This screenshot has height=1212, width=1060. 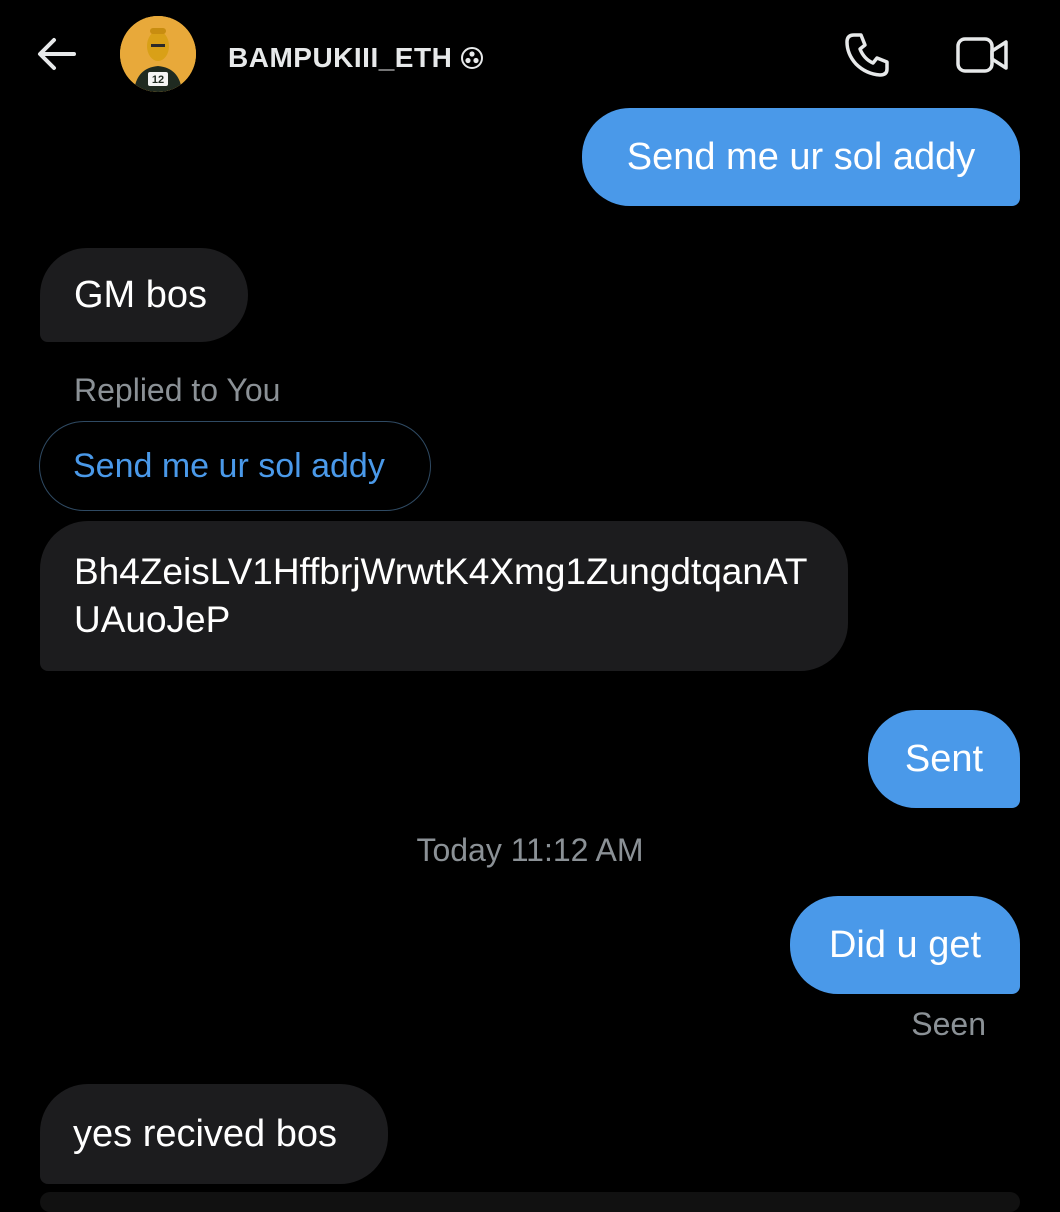 What do you see at coordinates (177, 390) in the screenshot?
I see `replied-to-label: Replied to You` at bounding box center [177, 390].